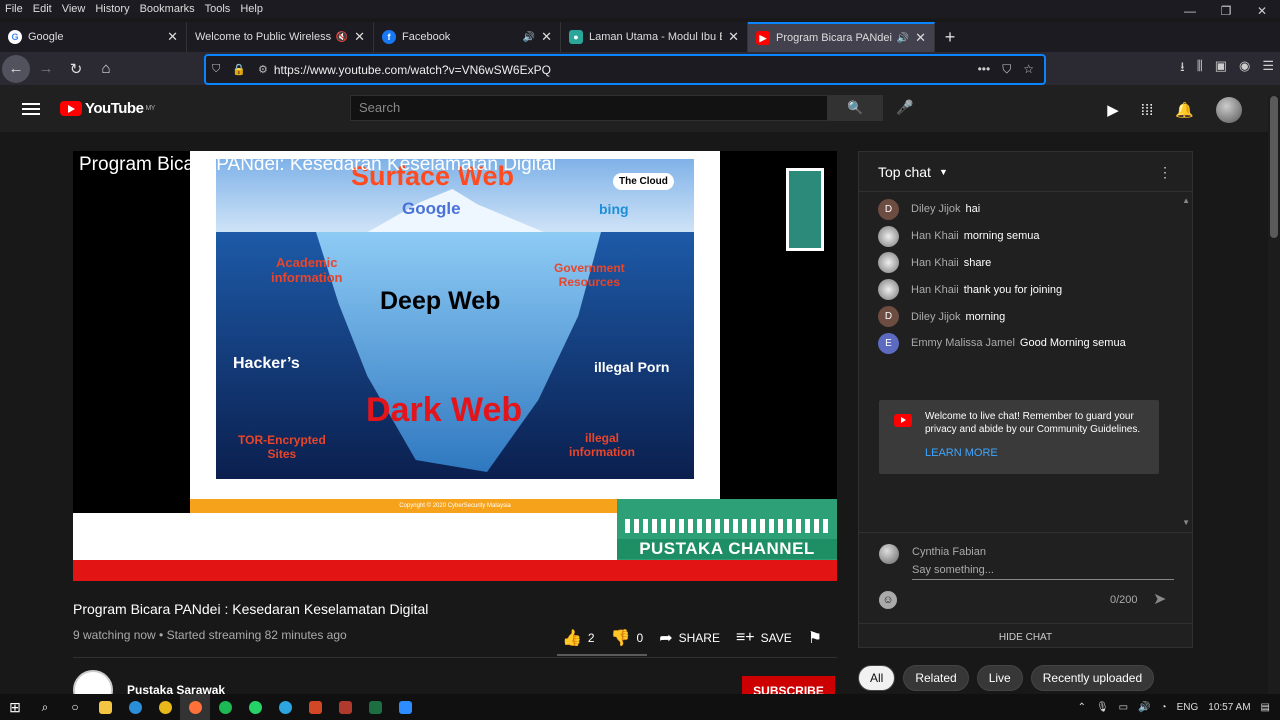 The width and height of the screenshot is (1280, 720). Describe the element at coordinates (936, 678) in the screenshot. I see `chip-related: Related` at that location.